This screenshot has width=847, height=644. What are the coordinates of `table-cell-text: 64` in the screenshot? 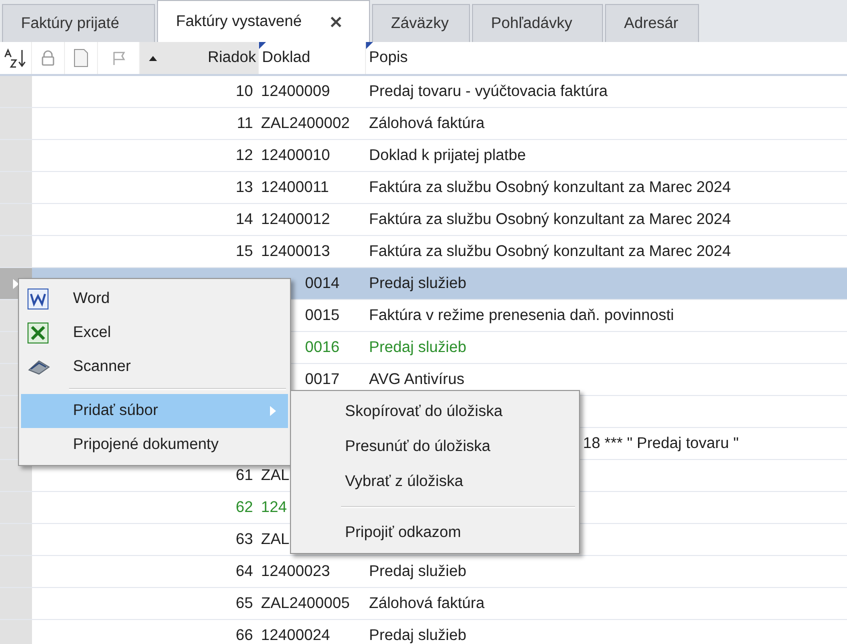 It's located at (244, 572).